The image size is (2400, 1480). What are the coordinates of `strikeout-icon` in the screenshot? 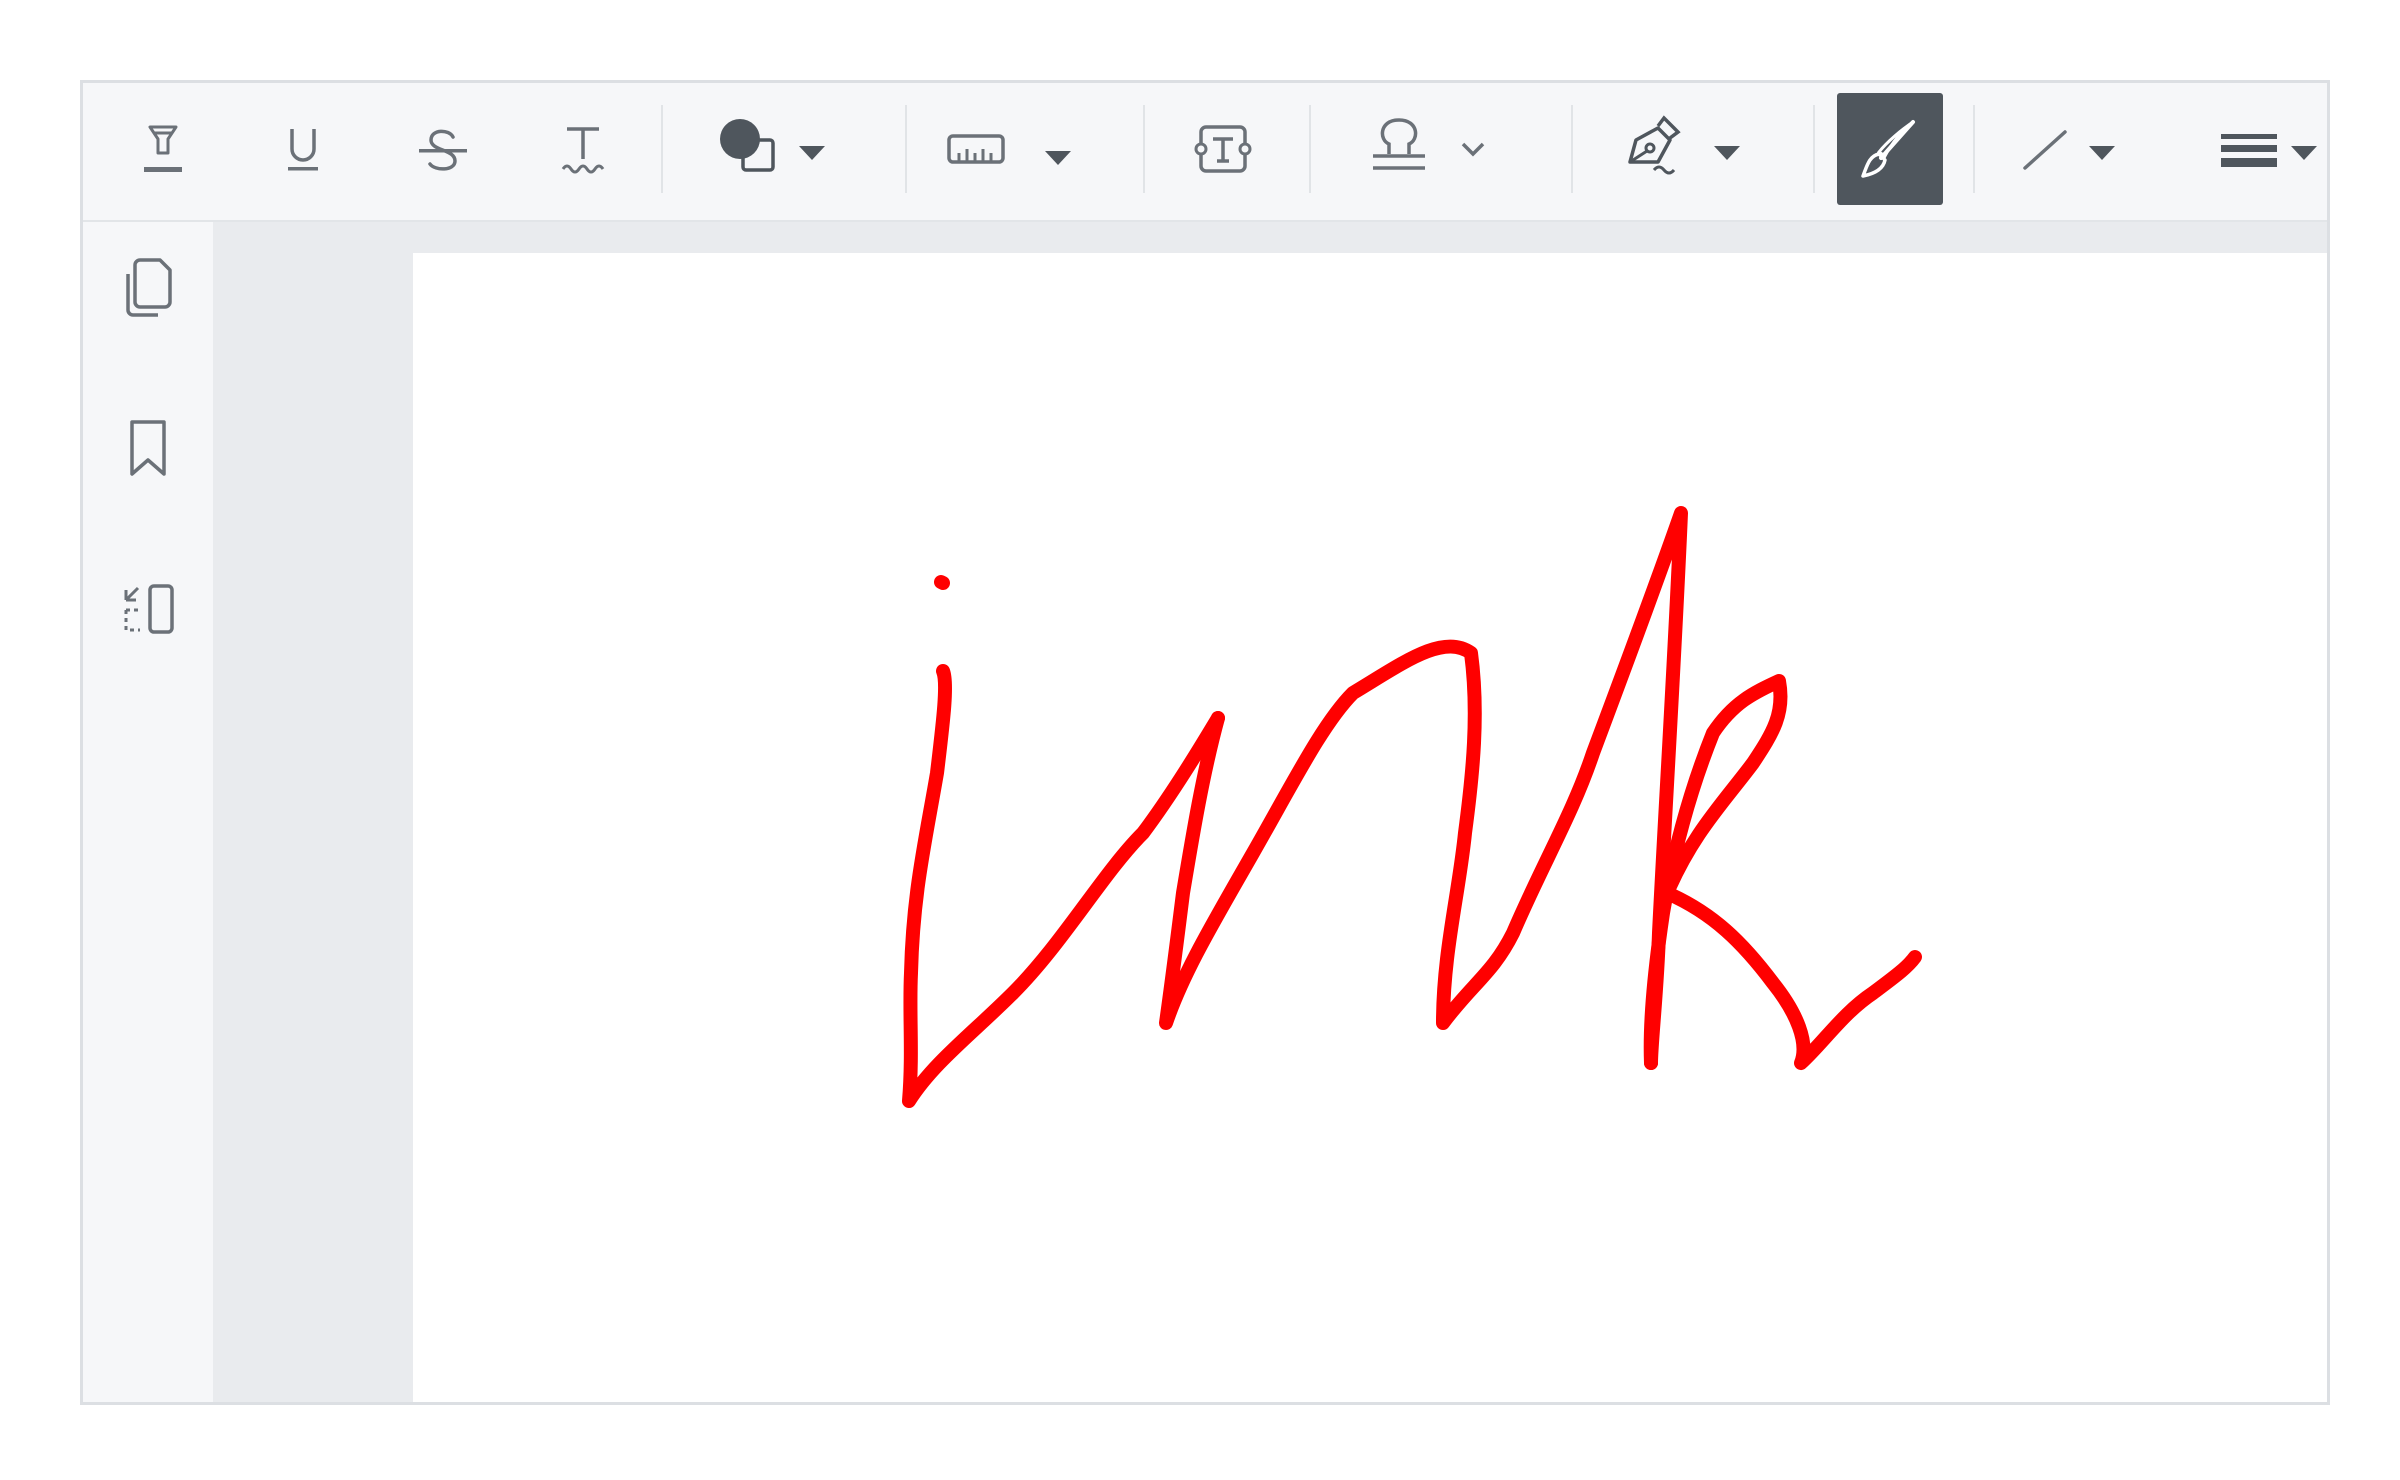 It's located at (443, 150).